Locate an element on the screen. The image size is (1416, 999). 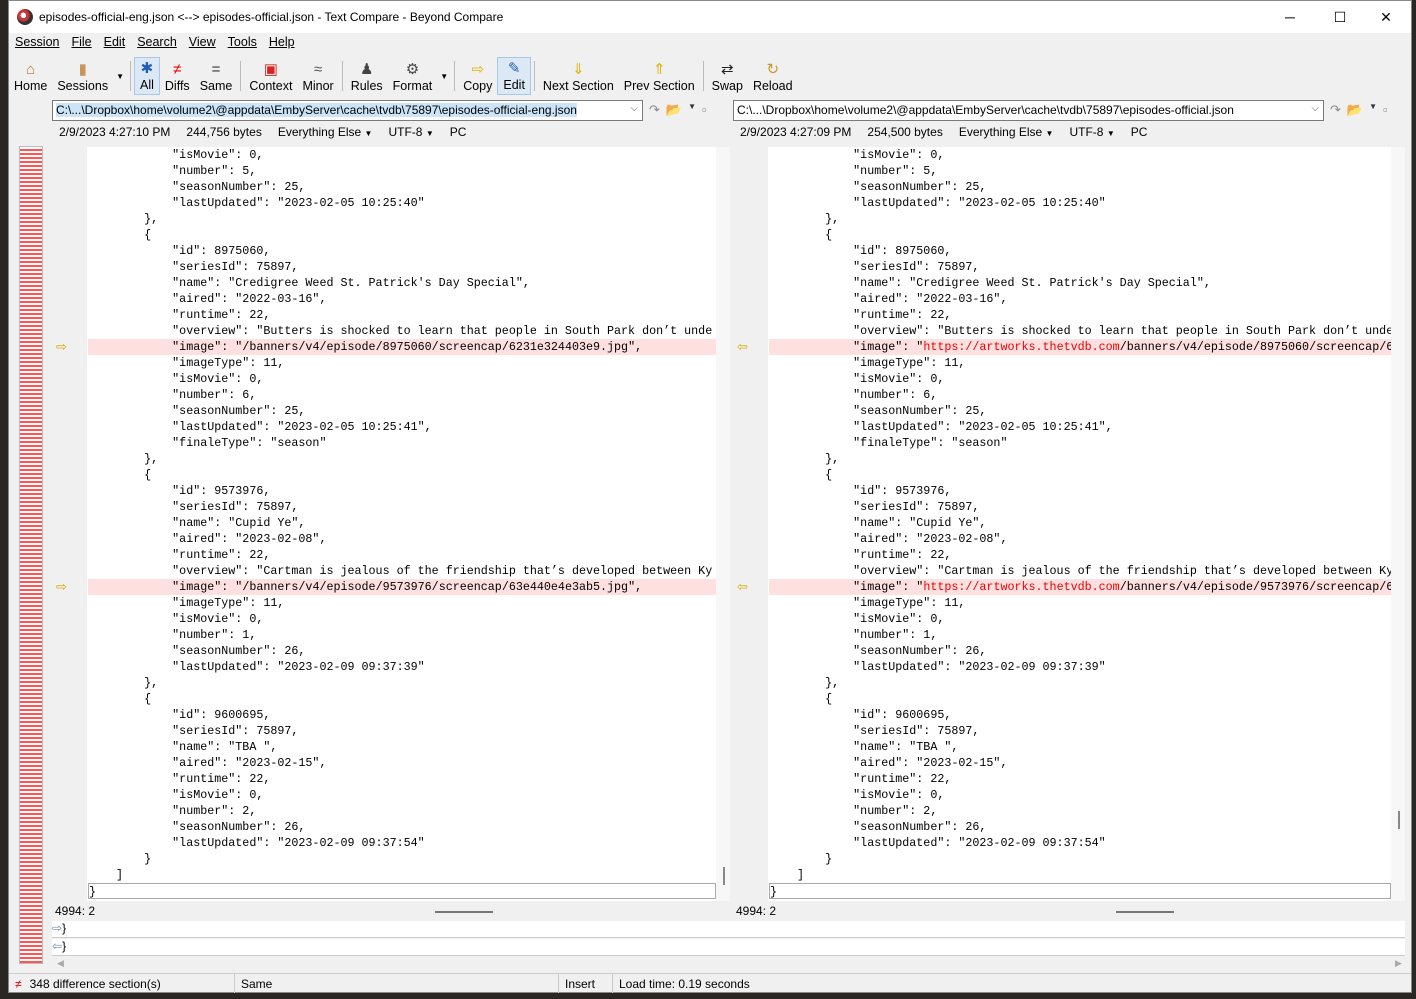
code-line: "lastUpdated": "2023-02-09 09:37:39" is located at coordinates (402, 667).